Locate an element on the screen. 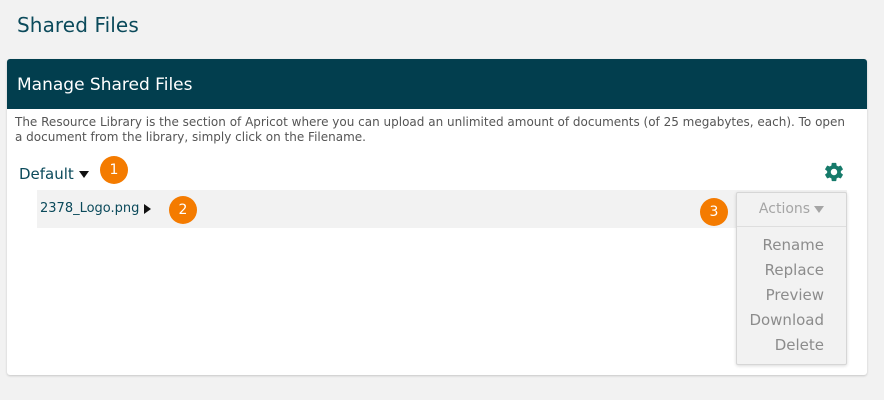 The image size is (884, 400). callout-badge-2: 2 is located at coordinates (183, 210).